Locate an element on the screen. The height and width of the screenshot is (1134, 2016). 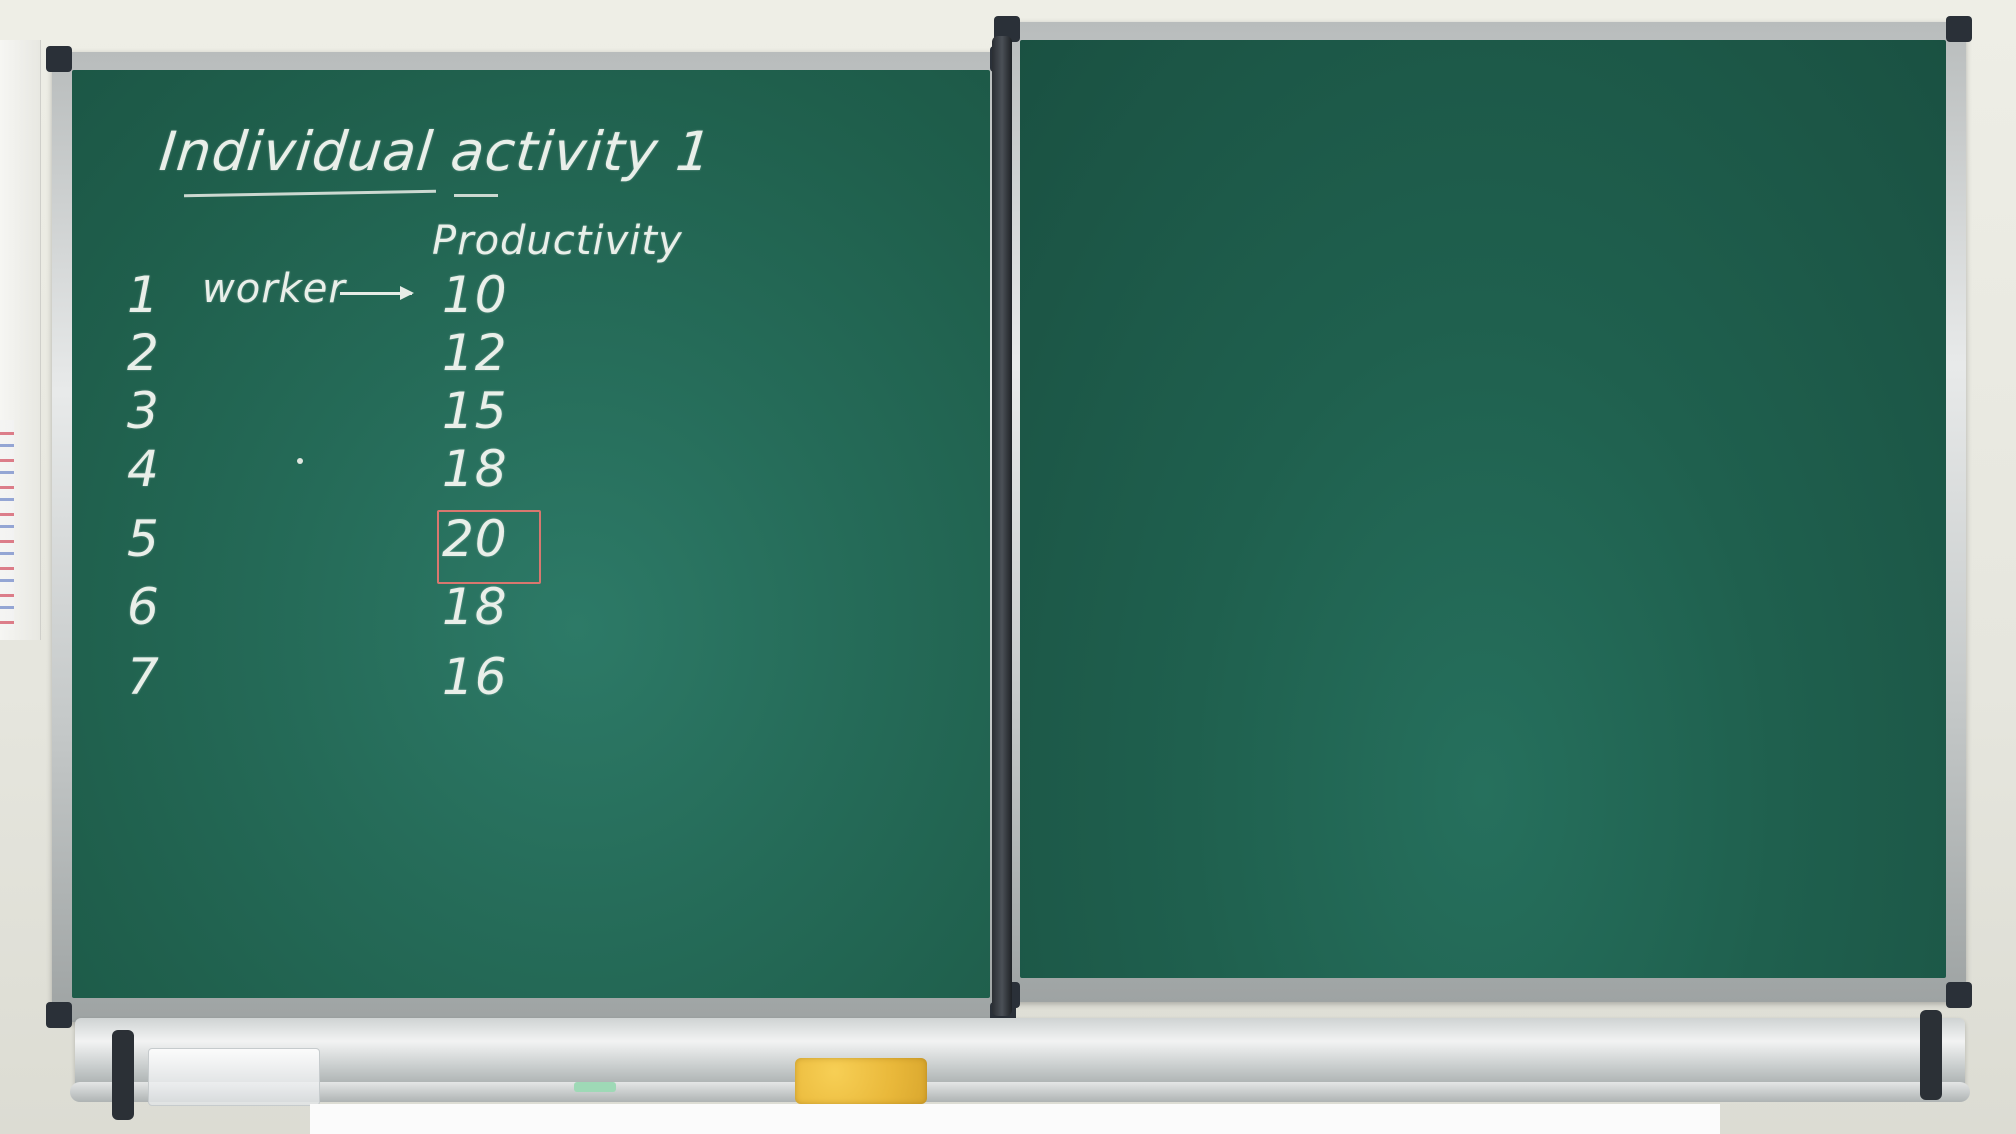
sponge-eraser is located at coordinates (861, 1081).